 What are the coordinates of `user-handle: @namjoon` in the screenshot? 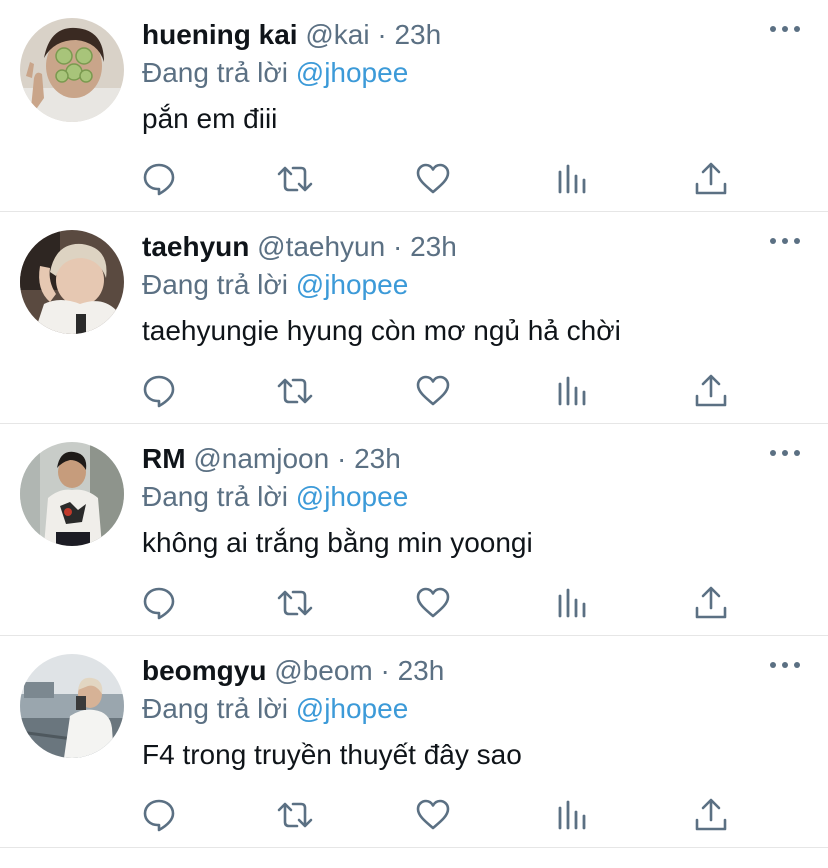 It's located at (261, 458).